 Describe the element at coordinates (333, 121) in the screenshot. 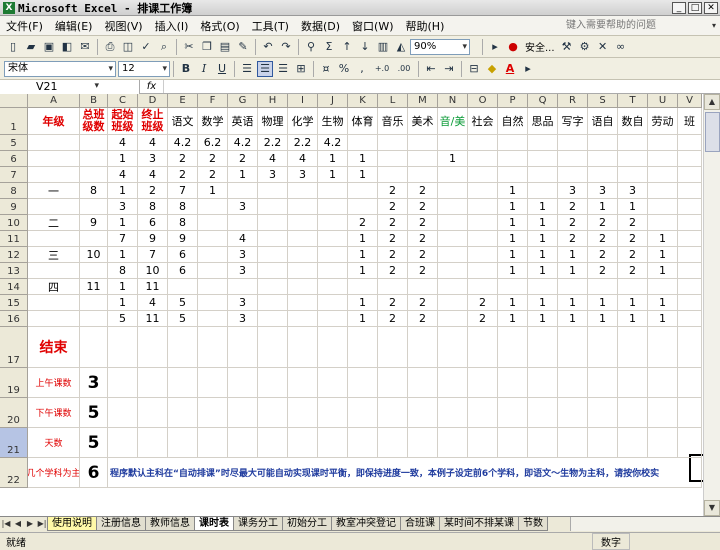

I see `header-cell: 生物` at that location.